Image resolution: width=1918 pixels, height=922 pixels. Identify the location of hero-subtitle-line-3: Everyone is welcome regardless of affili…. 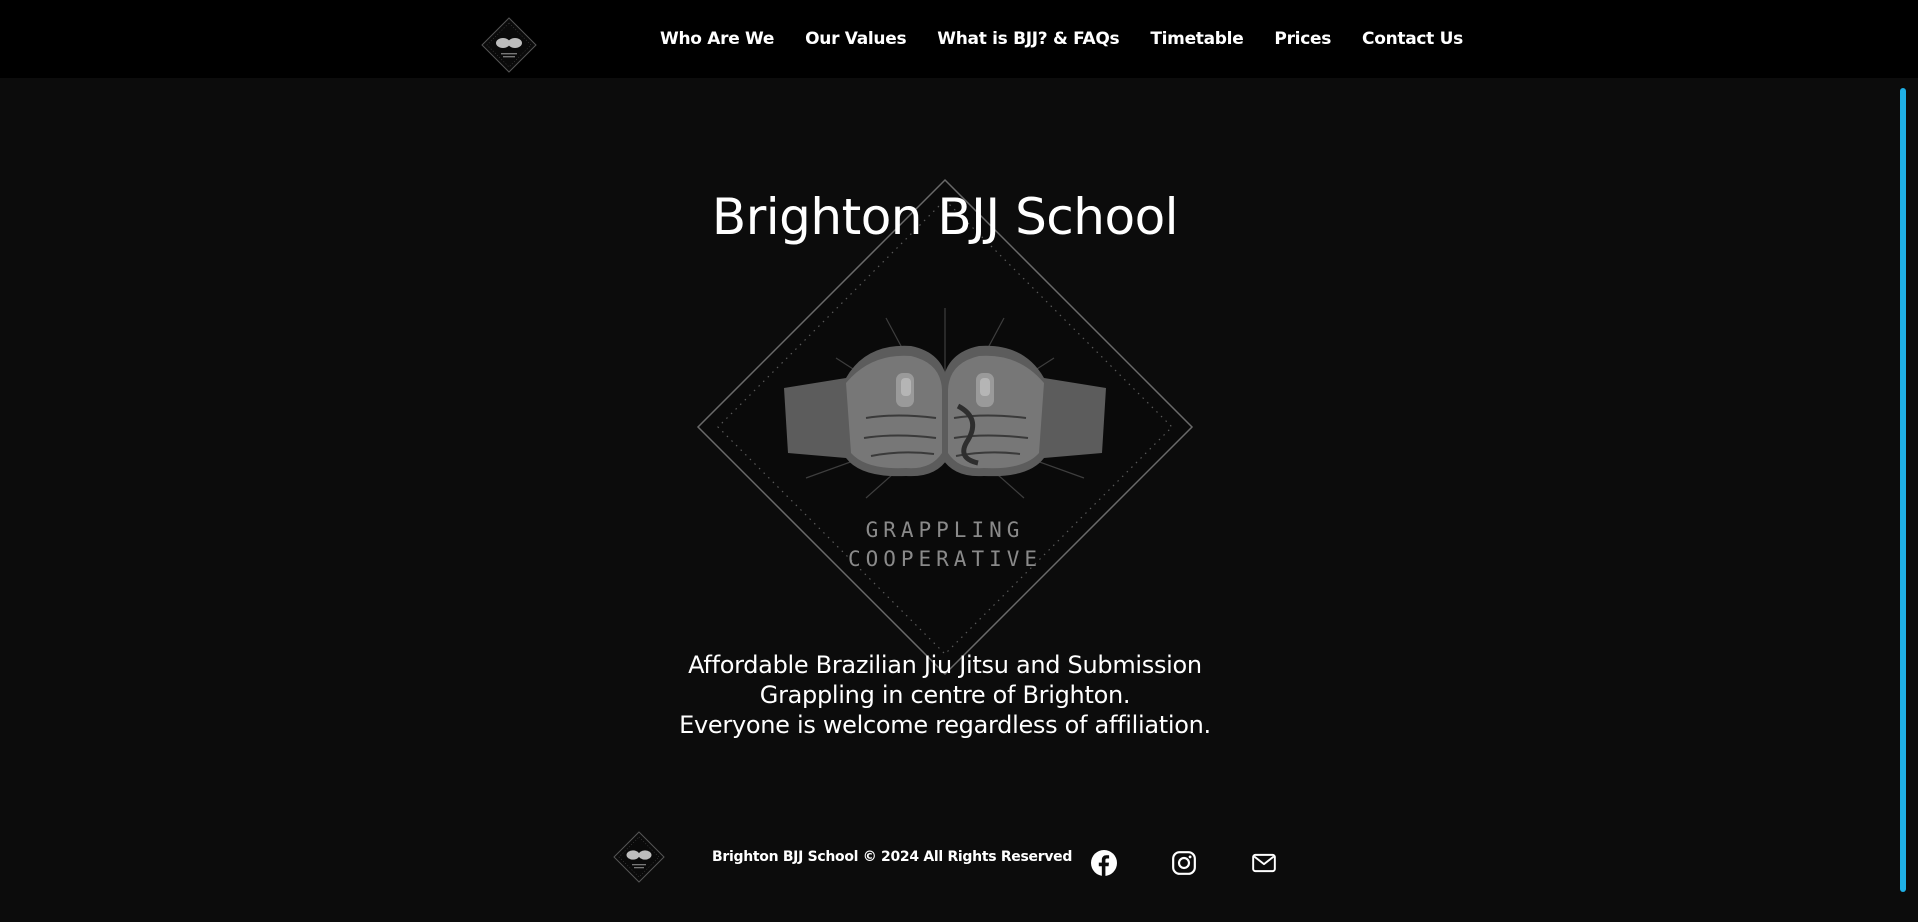
(945, 725).